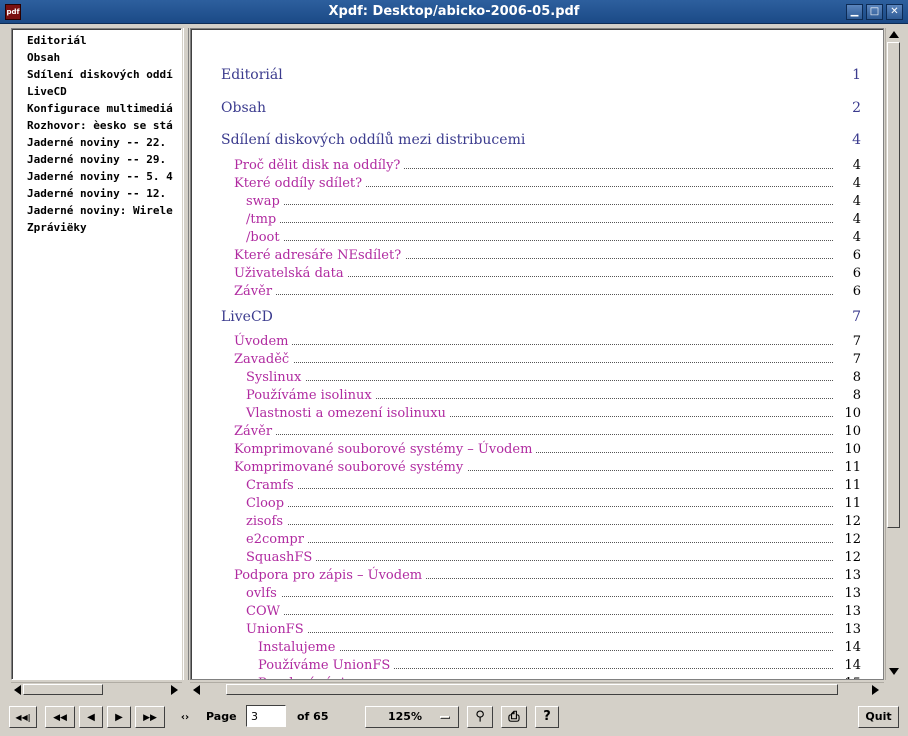  What do you see at coordinates (119, 717) in the screenshot?
I see `next-page-button: ▶` at bounding box center [119, 717].